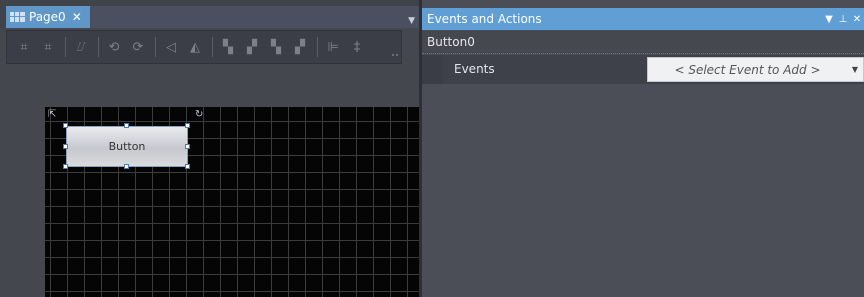  What do you see at coordinates (53, 115) in the screenshot?
I see `resize-corner-icon: ⇱` at bounding box center [53, 115].